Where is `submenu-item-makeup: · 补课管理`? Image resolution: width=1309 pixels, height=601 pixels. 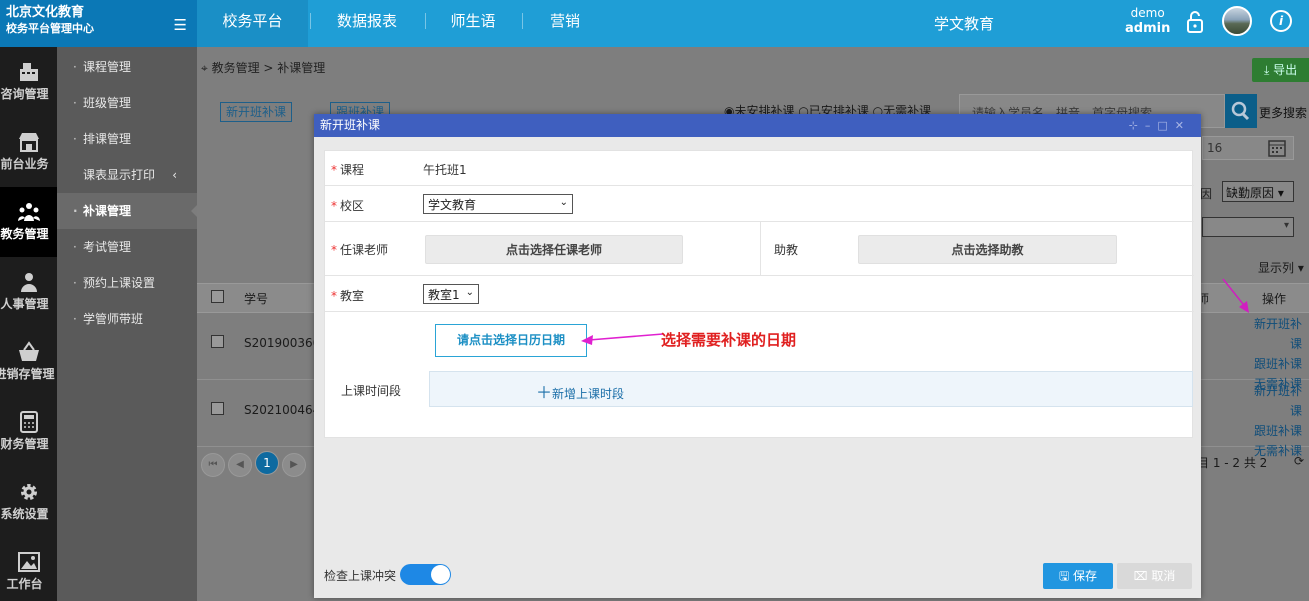
submenu-item-makeup: · 补课管理 is located at coordinates (127, 211).